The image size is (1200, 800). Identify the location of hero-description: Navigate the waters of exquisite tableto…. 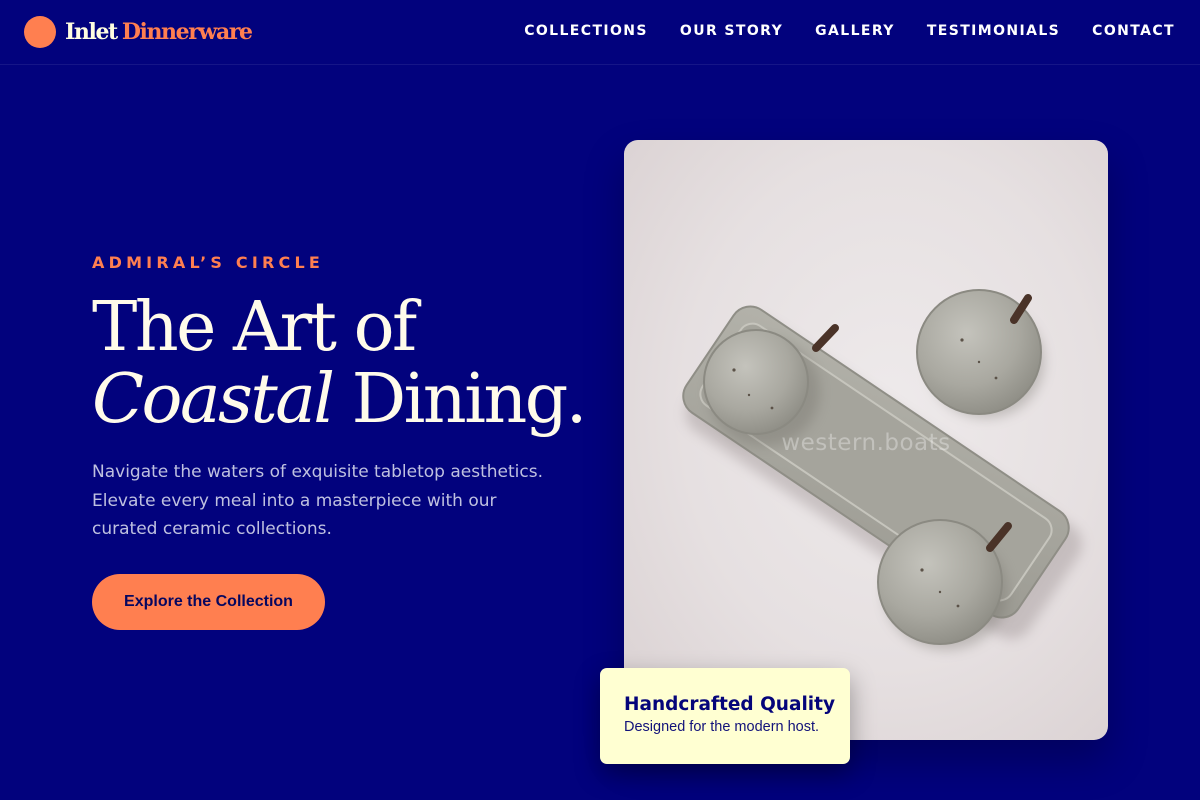
(318, 500).